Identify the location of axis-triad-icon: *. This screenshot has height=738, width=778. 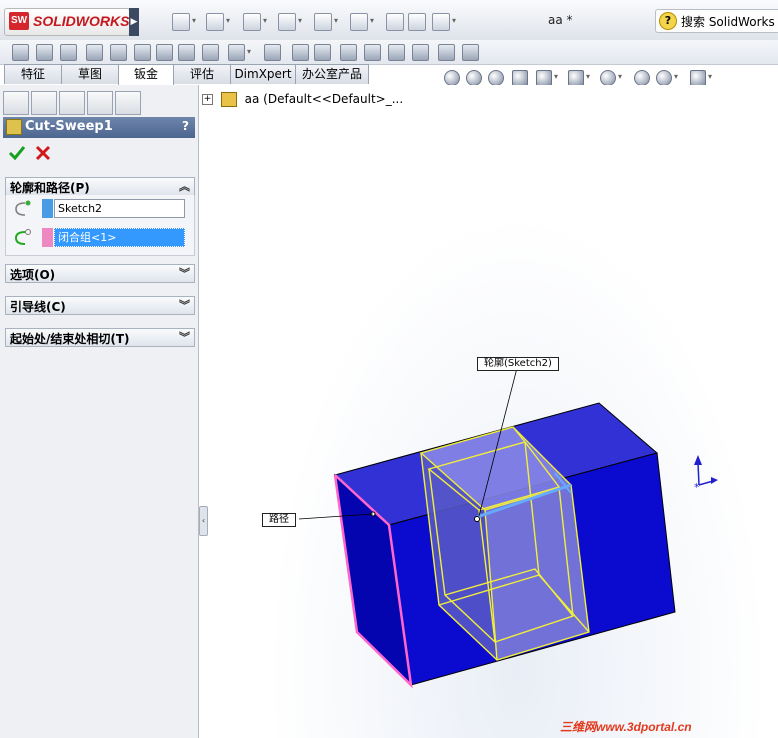
(706, 474).